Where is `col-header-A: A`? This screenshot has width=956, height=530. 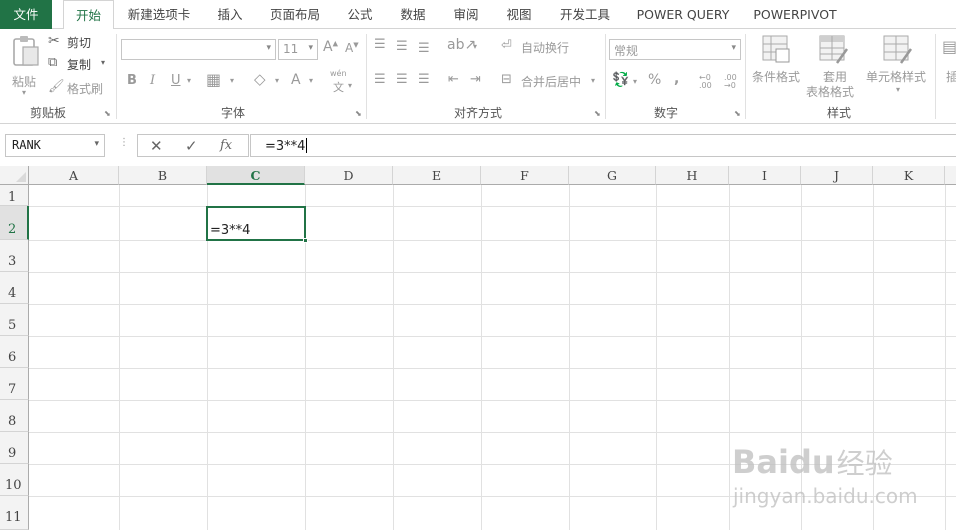 col-header-A: A is located at coordinates (74, 175).